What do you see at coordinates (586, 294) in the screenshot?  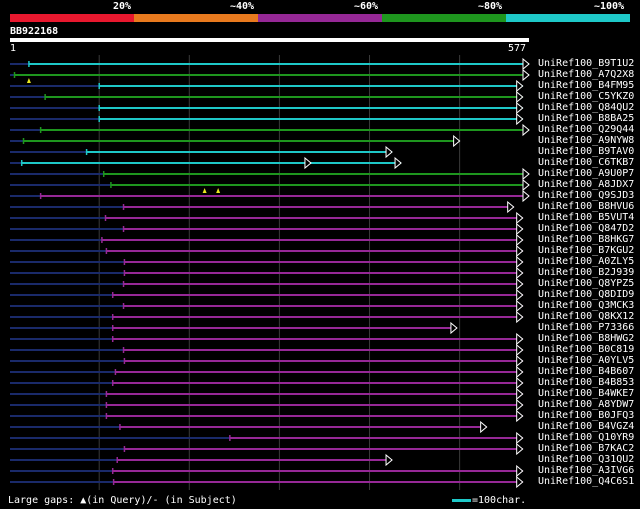 I see `hit-label: UniRef100_Q8DID9` at bounding box center [586, 294].